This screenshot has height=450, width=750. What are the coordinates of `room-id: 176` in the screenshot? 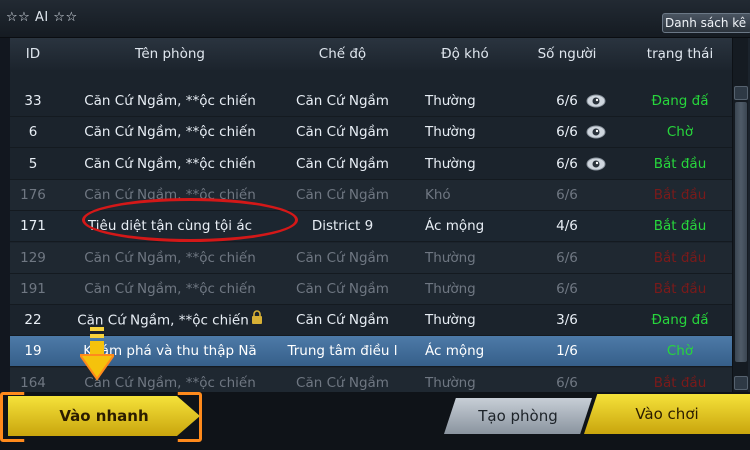 It's located at (33, 194).